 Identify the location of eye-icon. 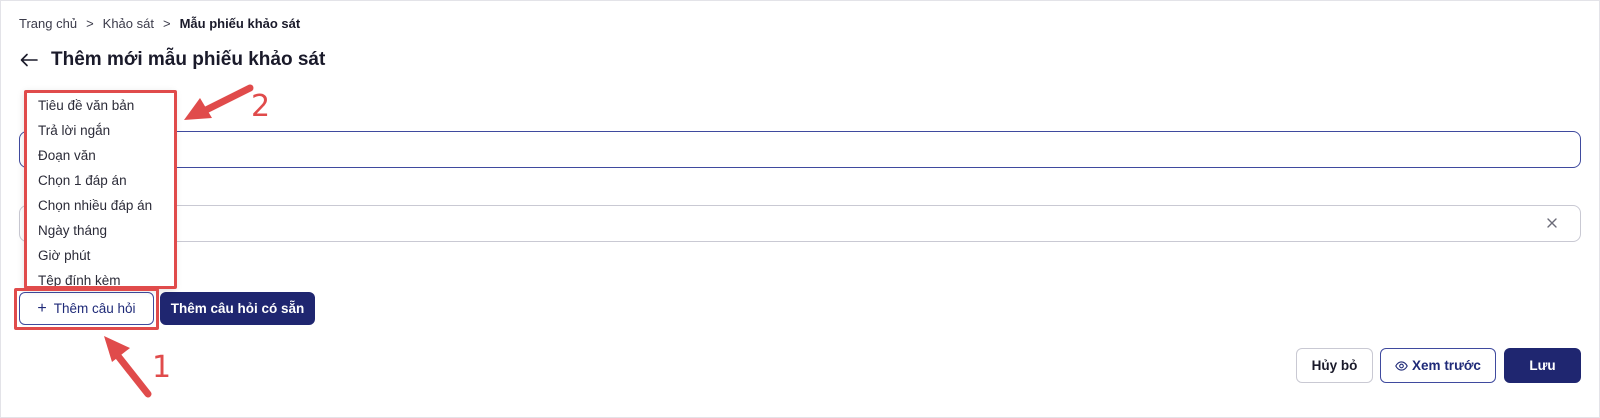
(1401, 365).